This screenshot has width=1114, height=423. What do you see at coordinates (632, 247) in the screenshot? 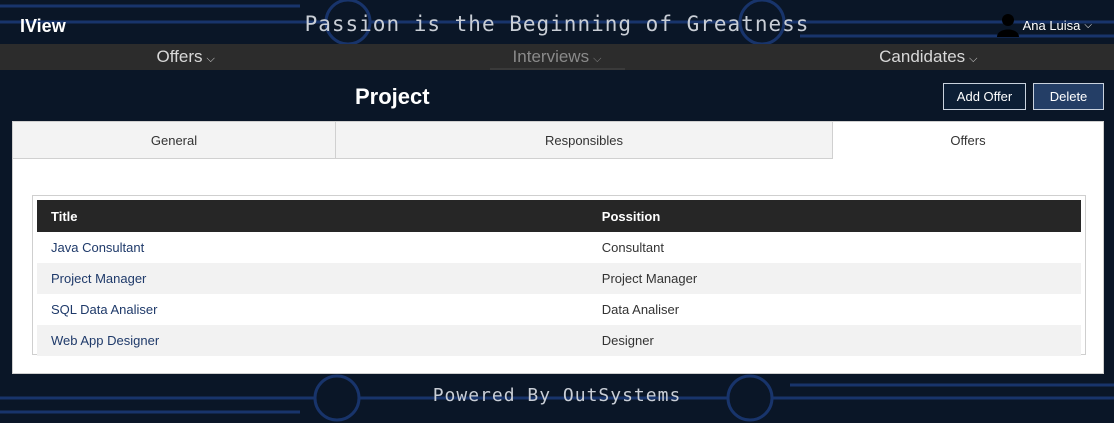
I see `offer-position: Consultant` at bounding box center [632, 247].